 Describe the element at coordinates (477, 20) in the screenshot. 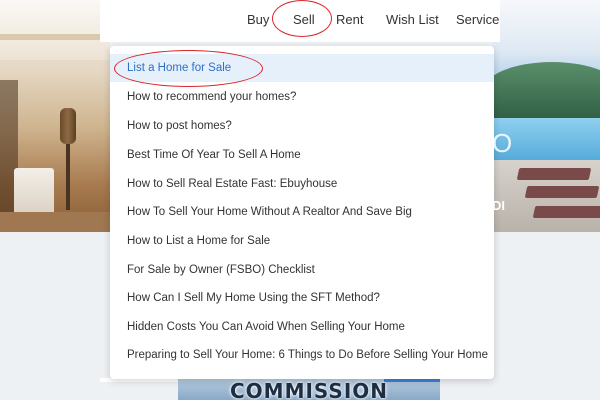

I see `nav-service: Service` at that location.